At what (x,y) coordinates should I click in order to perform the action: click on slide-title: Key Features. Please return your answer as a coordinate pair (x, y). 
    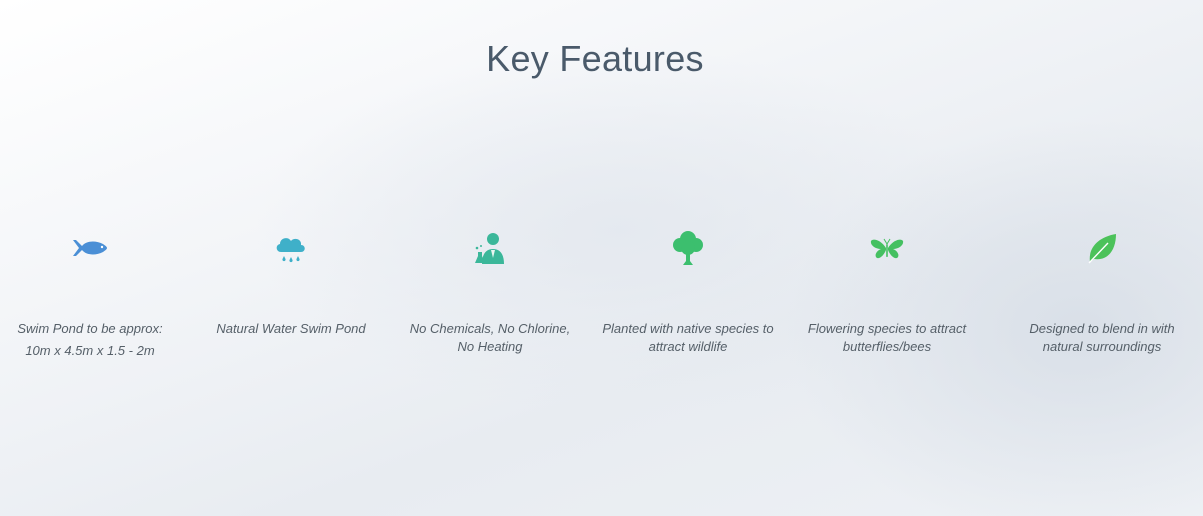
    Looking at the image, I should click on (595, 58).